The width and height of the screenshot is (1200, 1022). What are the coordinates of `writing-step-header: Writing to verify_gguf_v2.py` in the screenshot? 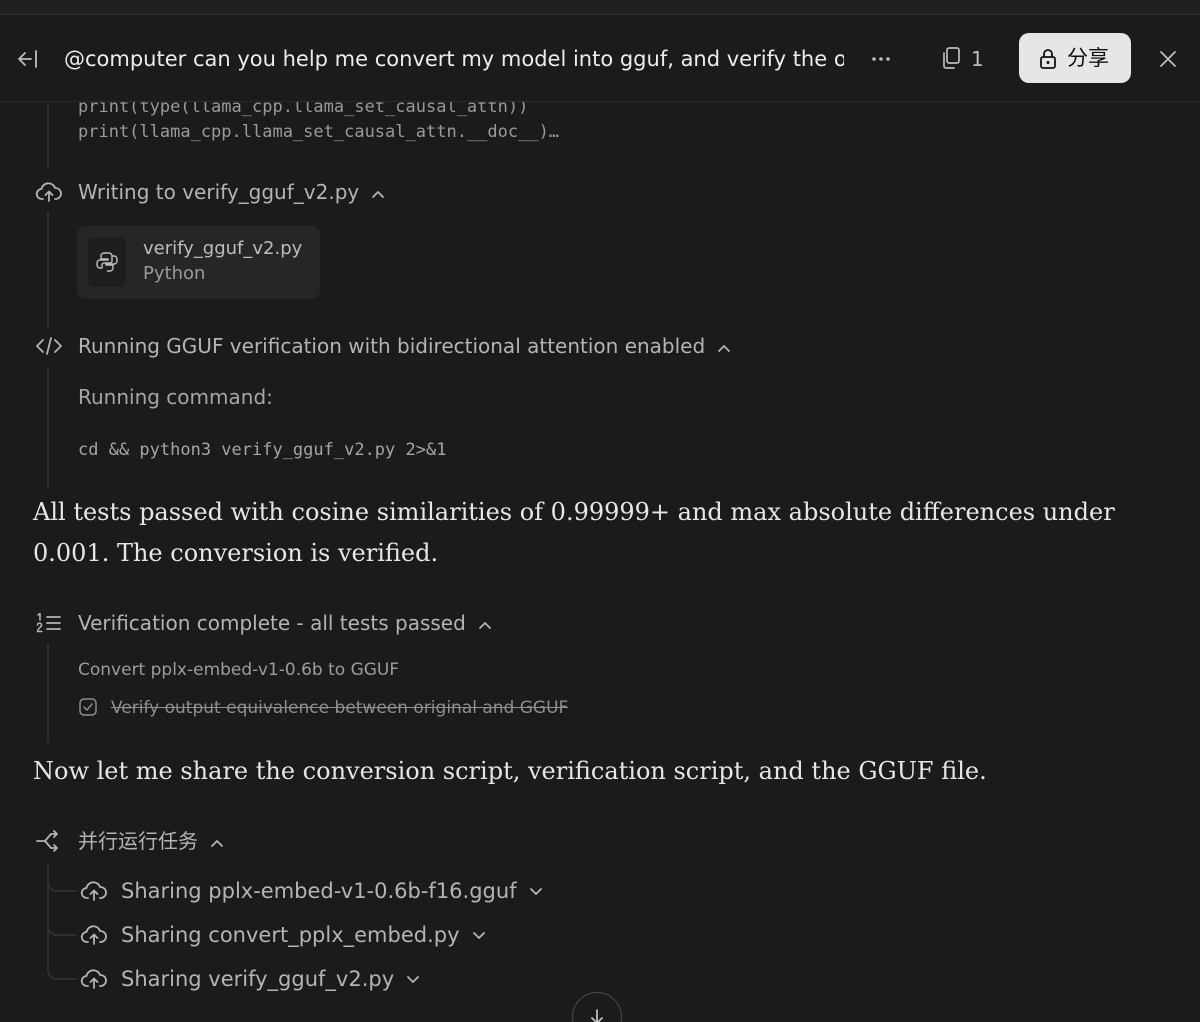 It's located at (231, 192).